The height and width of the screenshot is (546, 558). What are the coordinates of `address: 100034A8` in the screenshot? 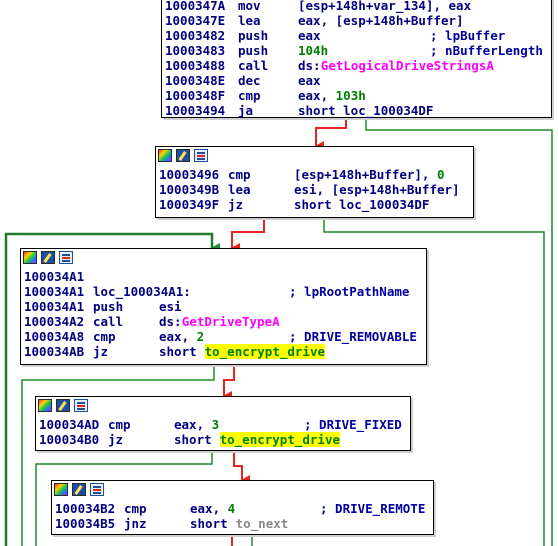 It's located at (54, 336).